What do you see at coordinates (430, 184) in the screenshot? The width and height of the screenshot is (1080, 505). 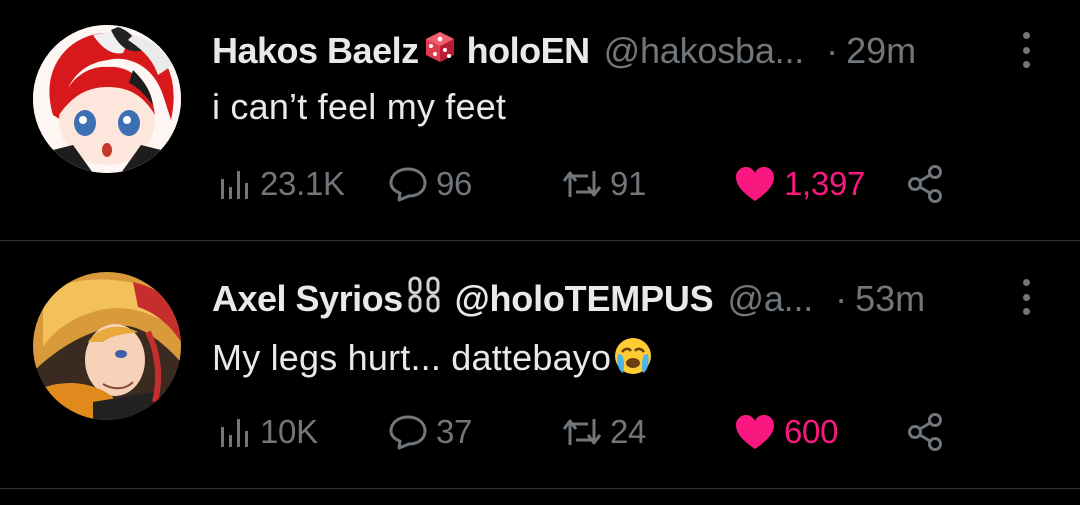 I see `reply-button: 96` at bounding box center [430, 184].